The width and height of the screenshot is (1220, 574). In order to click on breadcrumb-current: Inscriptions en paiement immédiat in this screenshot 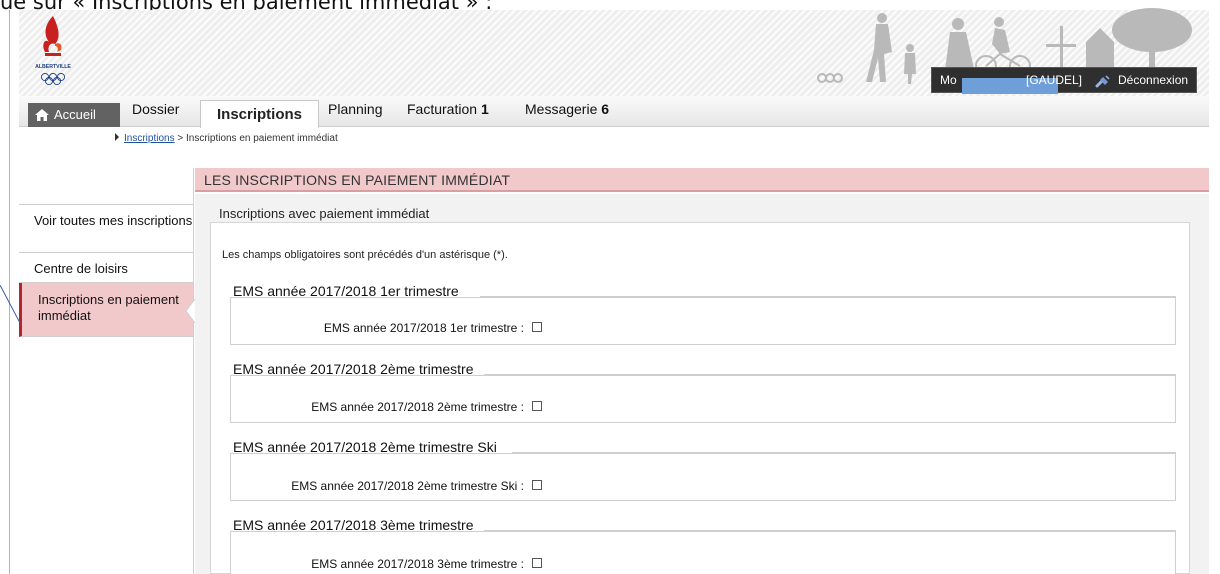, I will do `click(261, 138)`.